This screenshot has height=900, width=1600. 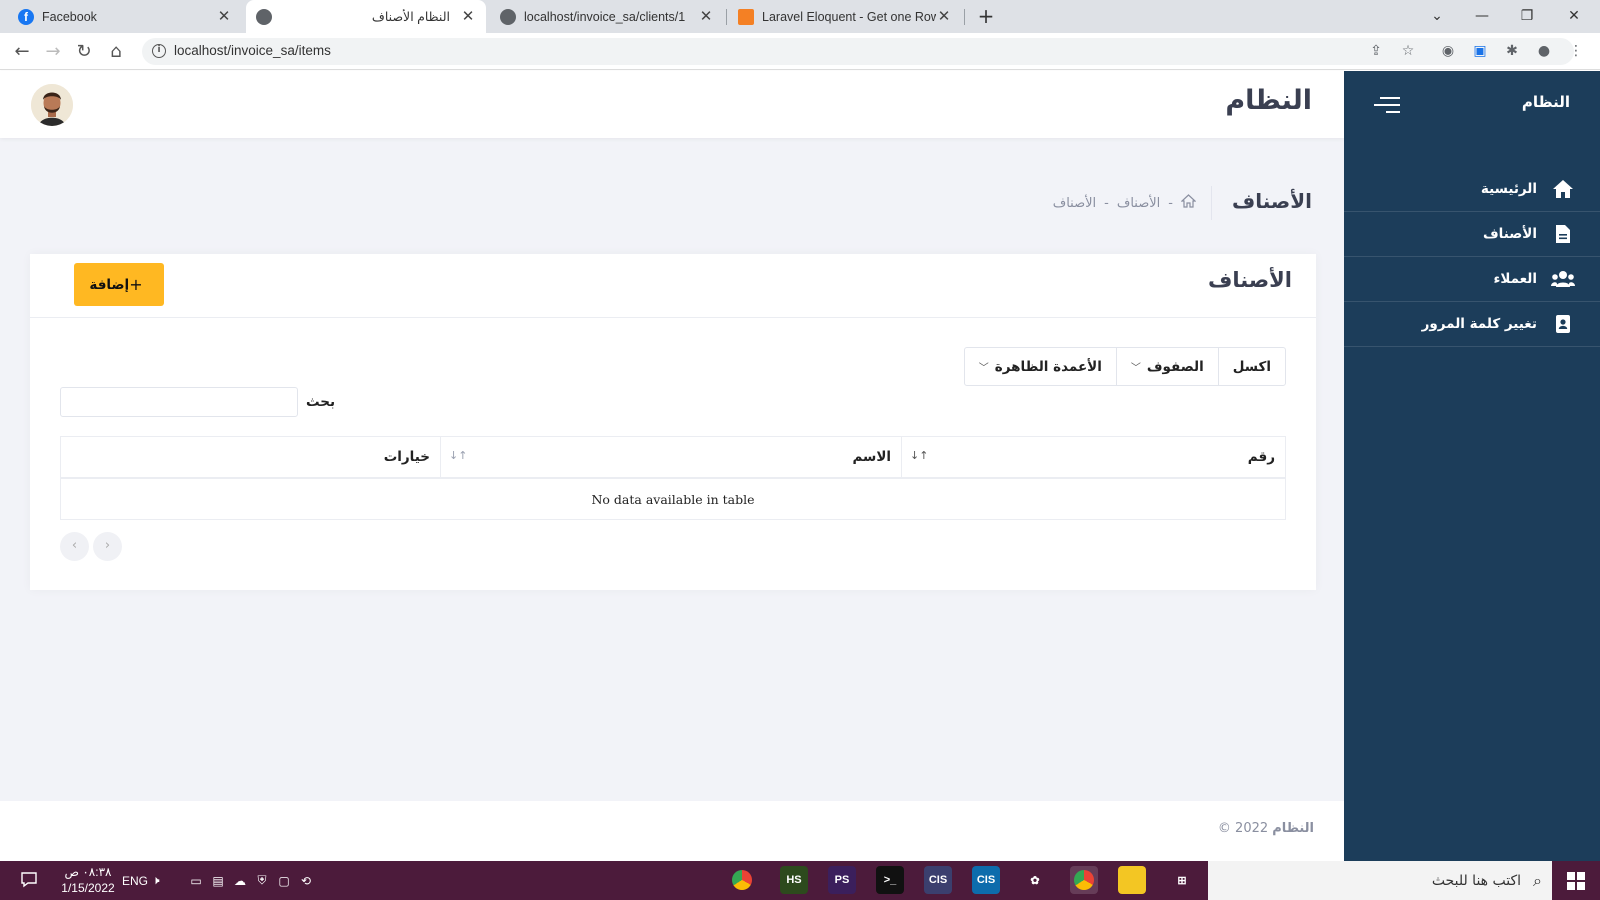 What do you see at coordinates (1376, 51) in the screenshot?
I see `share-icon: ⇪` at bounding box center [1376, 51].